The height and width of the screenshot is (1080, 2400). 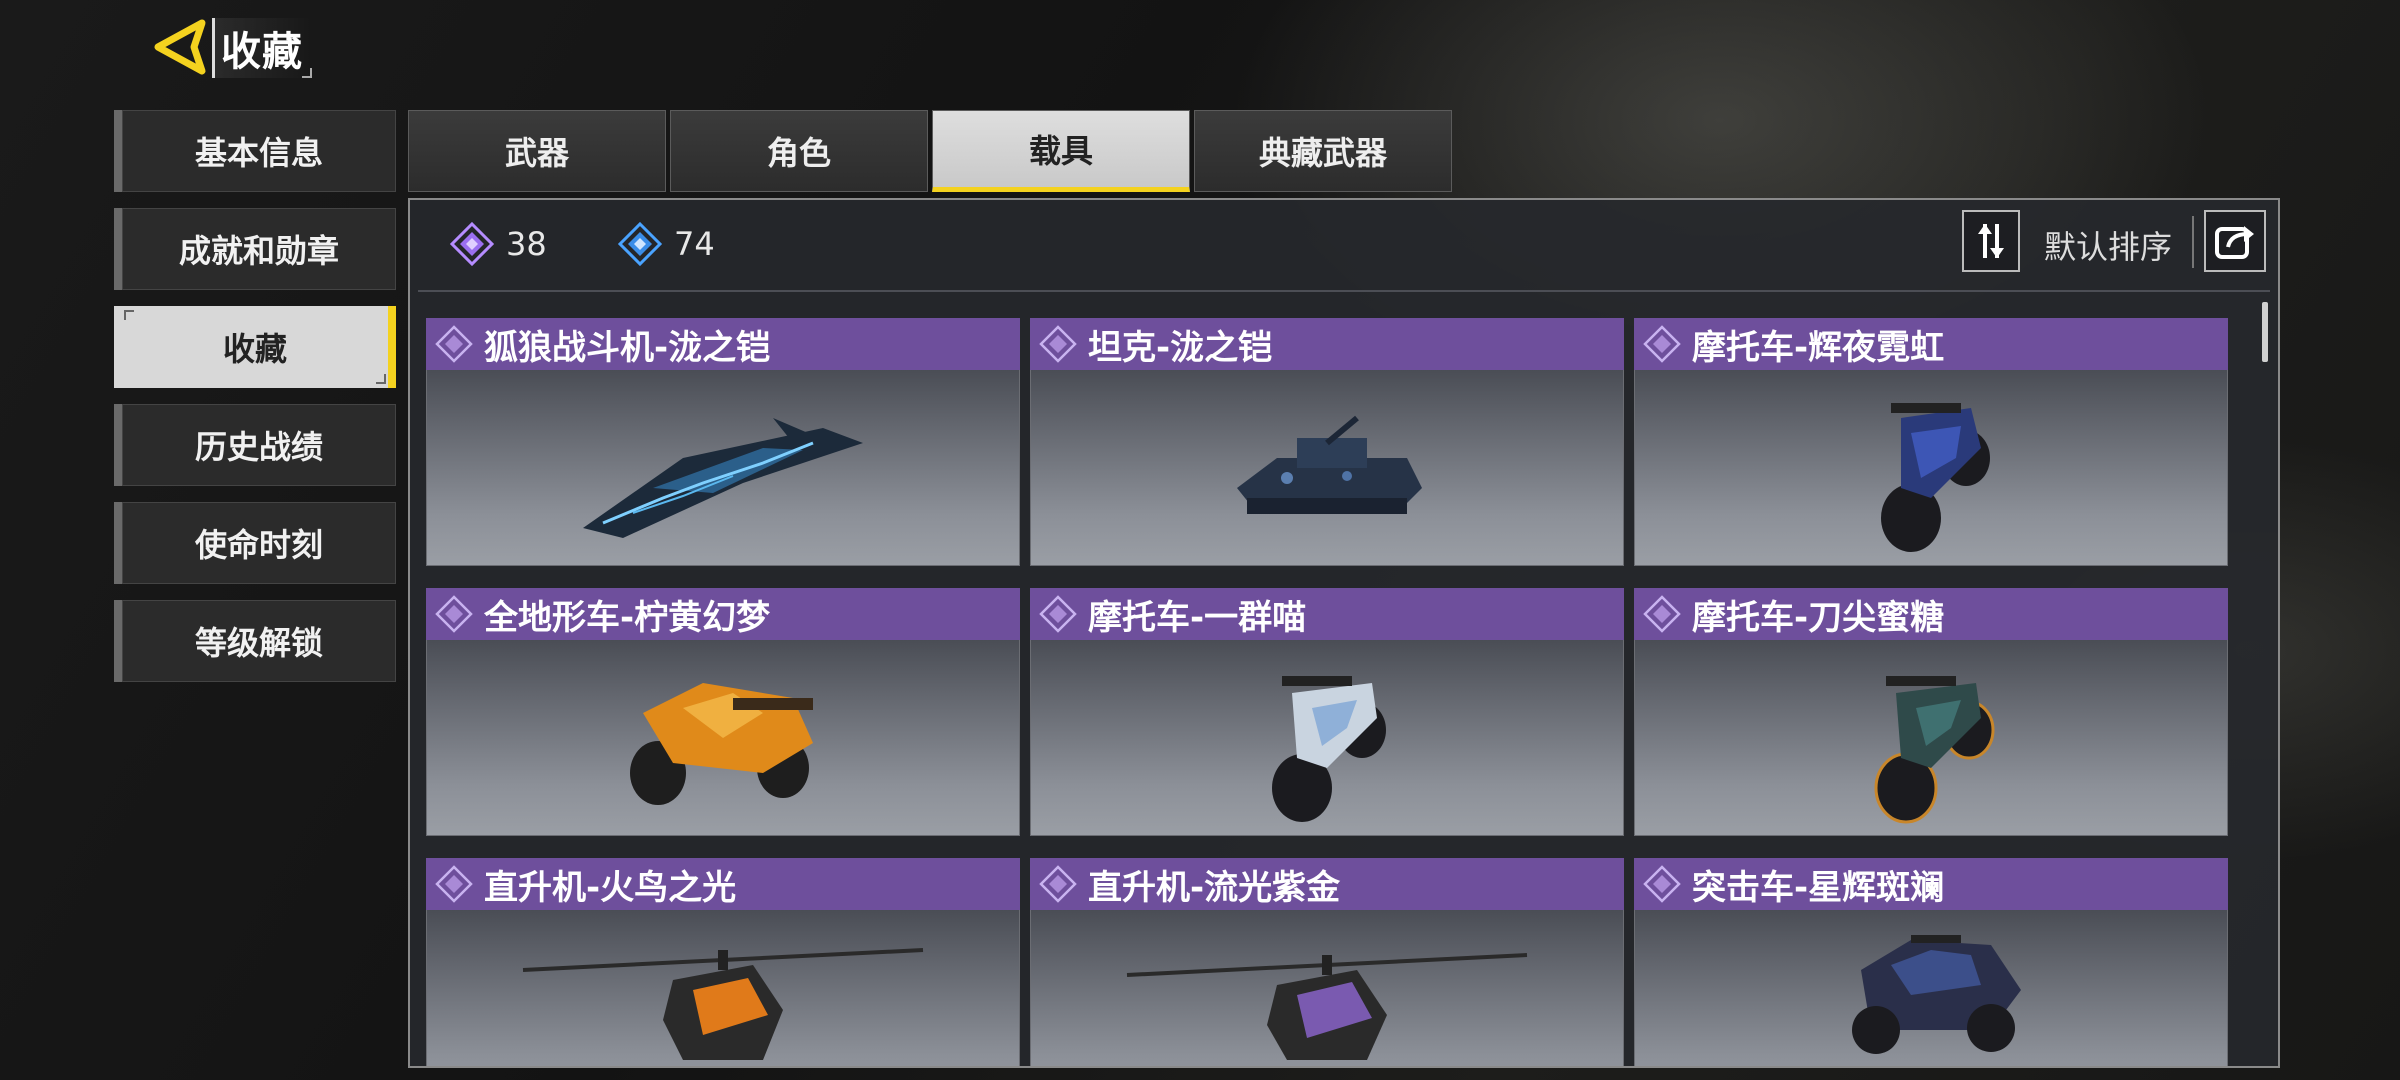 I want to click on card-header: 狐狼战斗机-泷之铠, so click(x=723, y=344).